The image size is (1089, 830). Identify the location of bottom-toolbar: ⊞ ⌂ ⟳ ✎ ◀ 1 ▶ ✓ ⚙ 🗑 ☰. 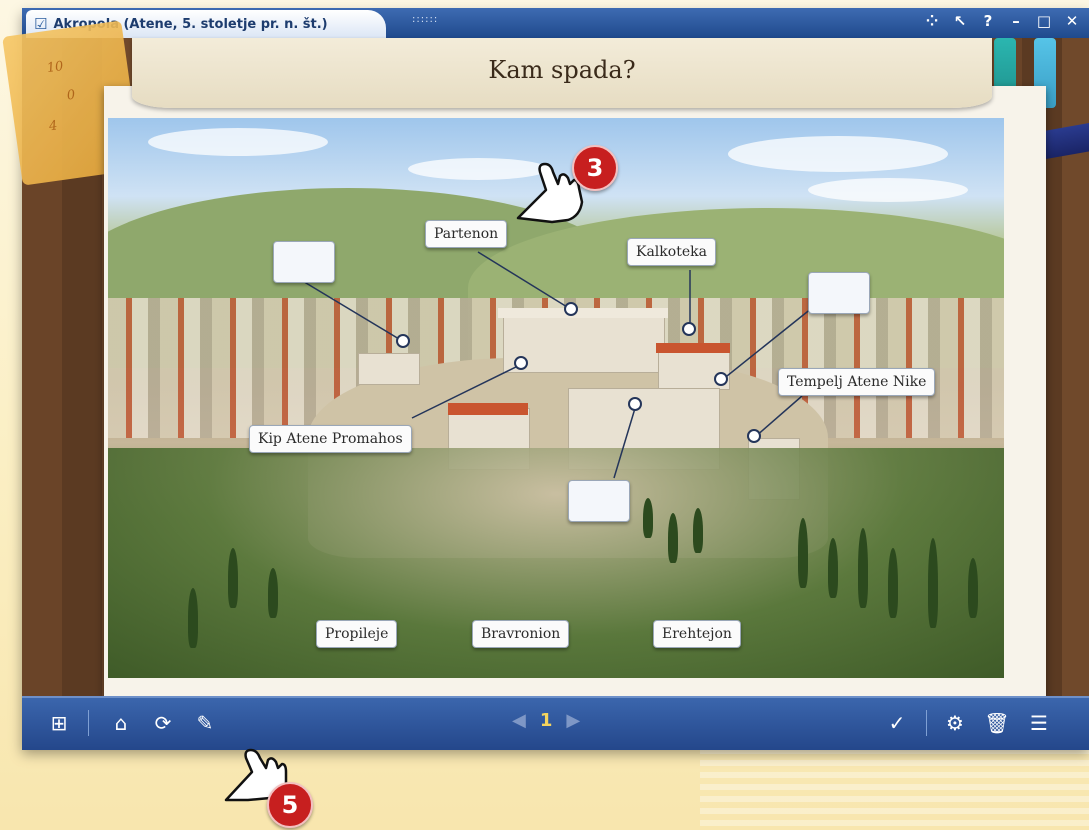
(555, 723).